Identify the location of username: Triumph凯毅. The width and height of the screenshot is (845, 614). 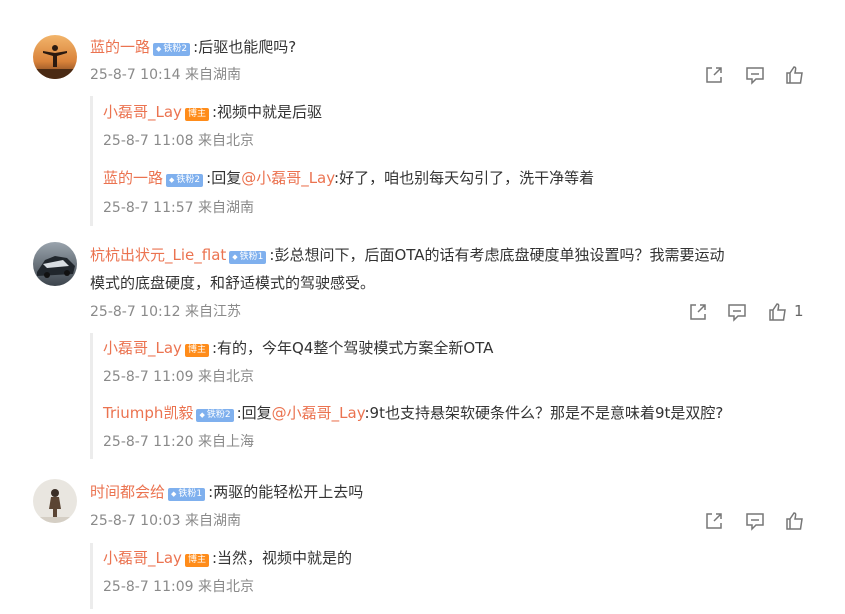
(148, 413).